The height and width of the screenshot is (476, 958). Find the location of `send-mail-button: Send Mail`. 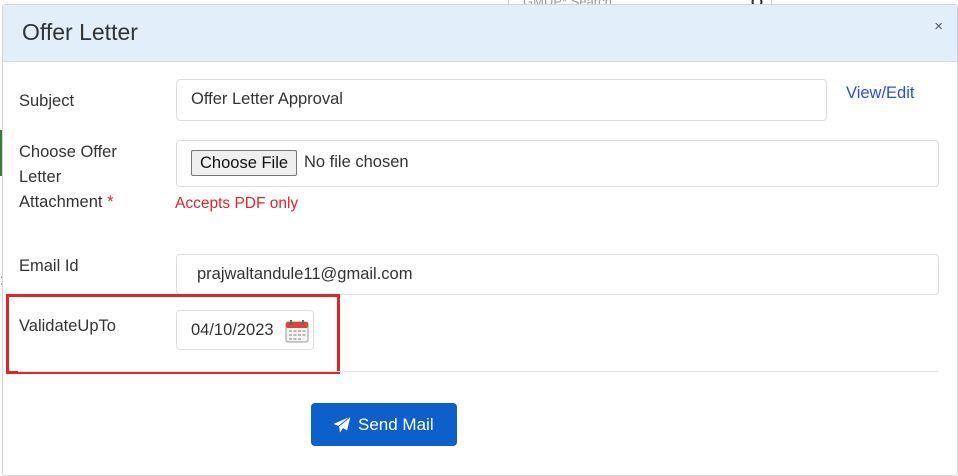

send-mail-button: Send Mail is located at coordinates (384, 424).